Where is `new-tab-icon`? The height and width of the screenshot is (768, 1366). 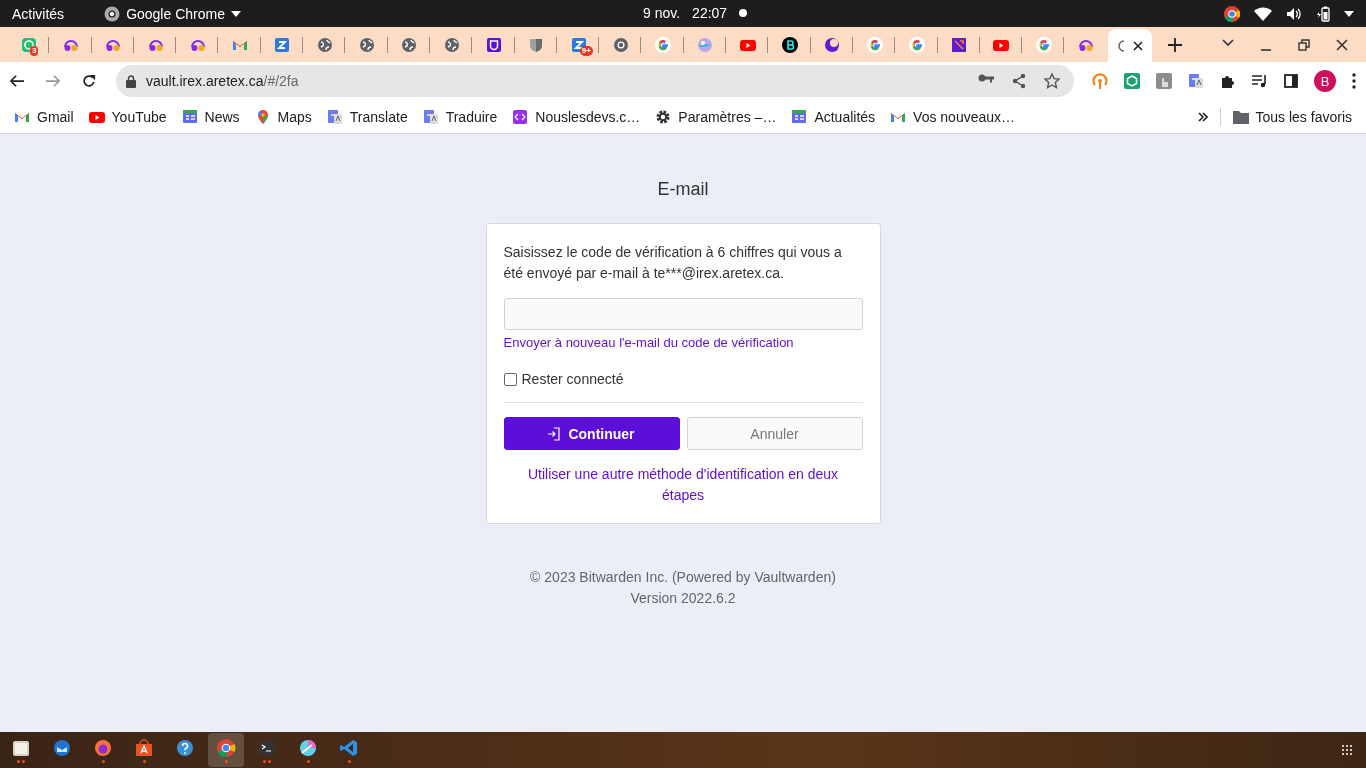 new-tab-icon is located at coordinates (1174, 44).